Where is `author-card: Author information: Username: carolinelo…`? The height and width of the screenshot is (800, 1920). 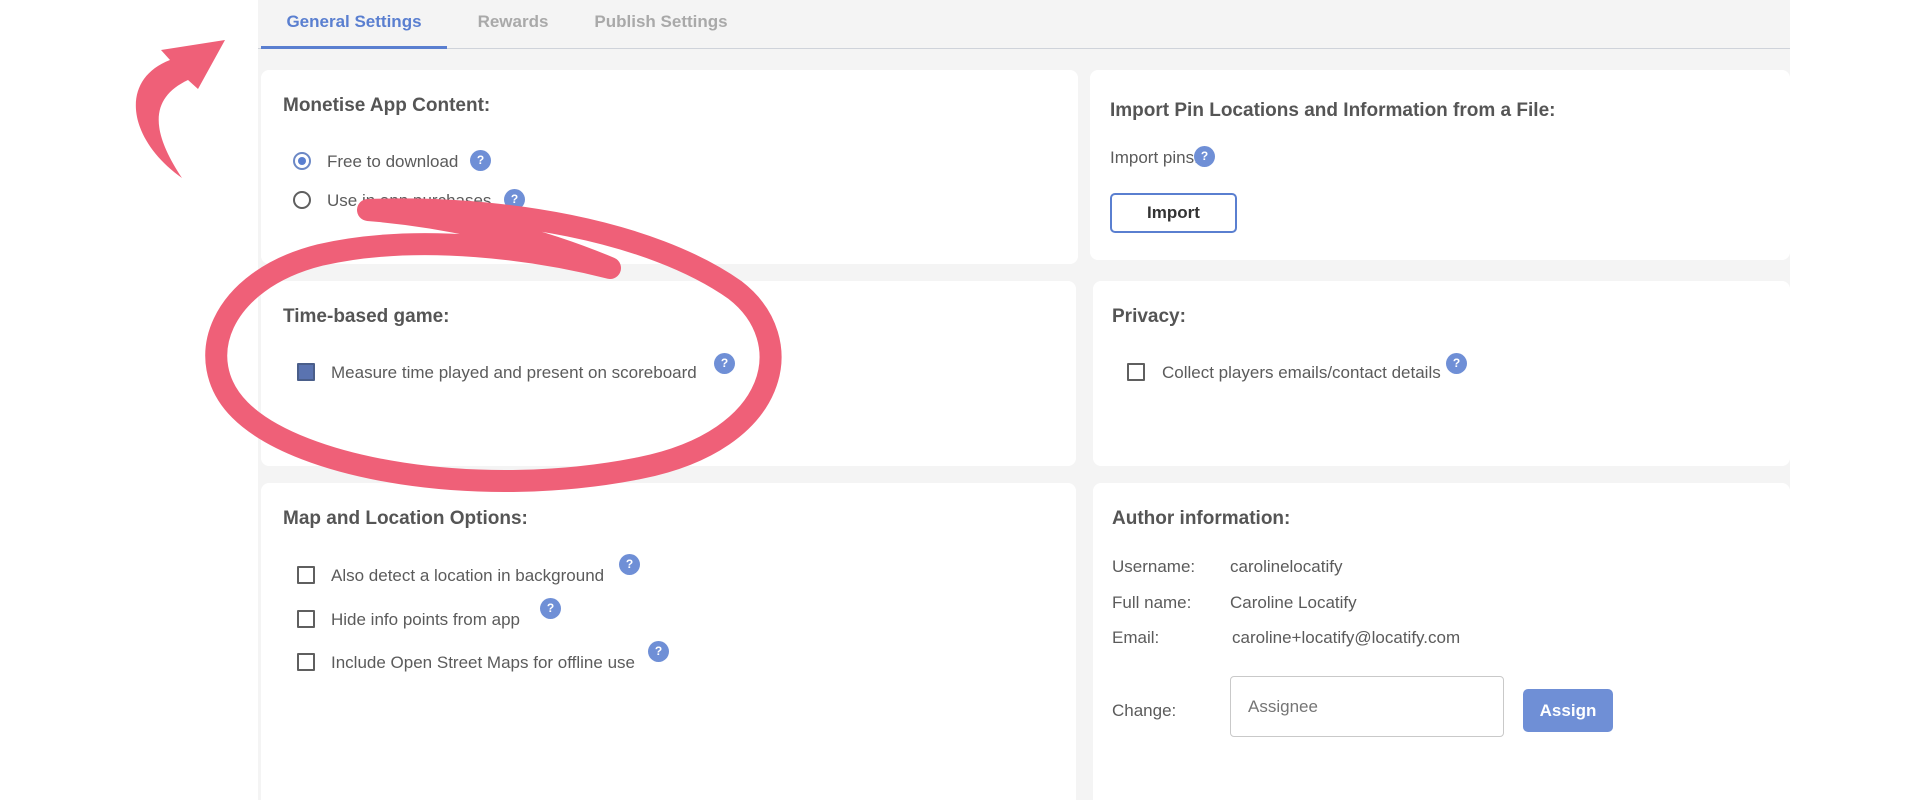 author-card: Author information: Username: carolinelo… is located at coordinates (1441, 641).